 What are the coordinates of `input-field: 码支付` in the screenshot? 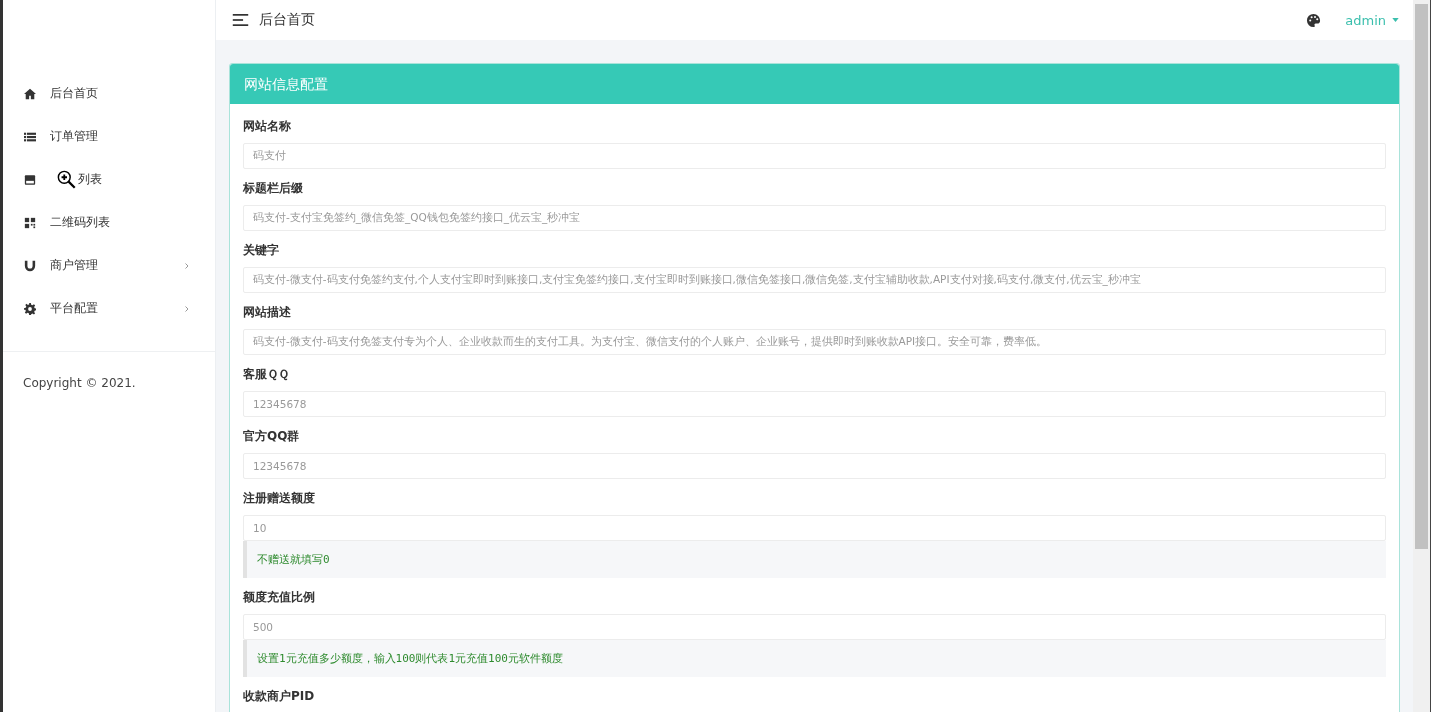 It's located at (814, 156).